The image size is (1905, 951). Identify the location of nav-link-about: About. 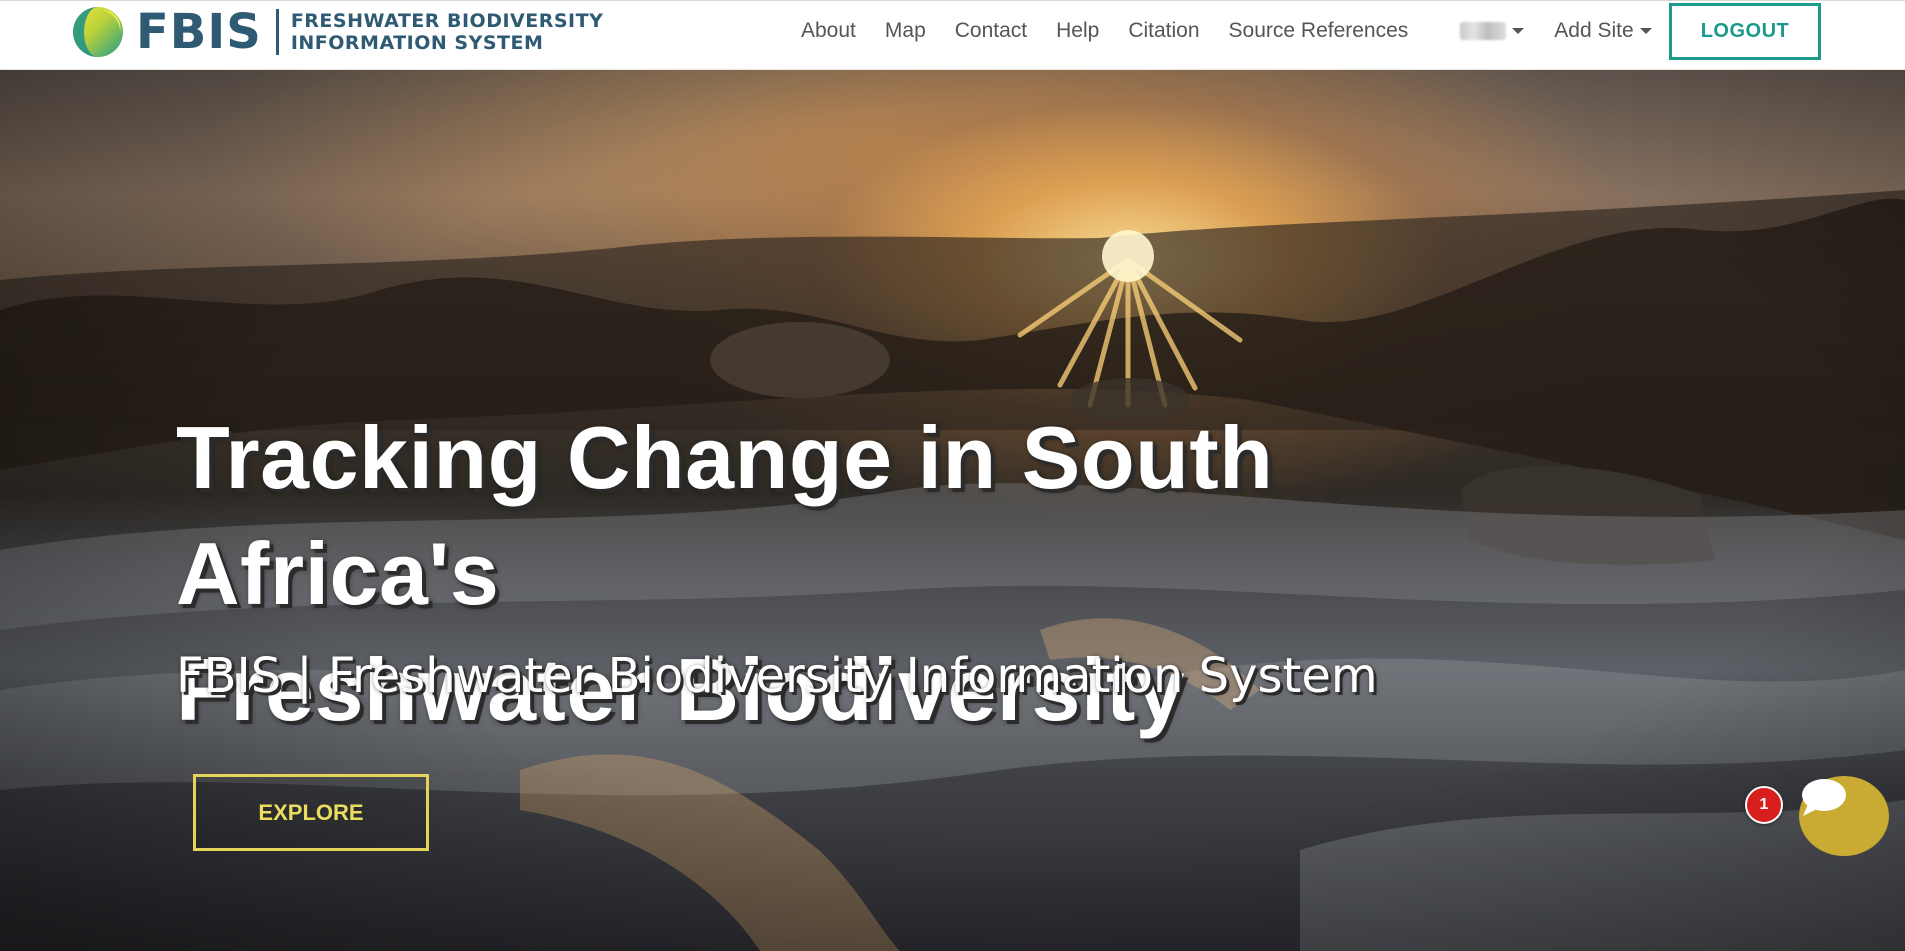
(828, 31).